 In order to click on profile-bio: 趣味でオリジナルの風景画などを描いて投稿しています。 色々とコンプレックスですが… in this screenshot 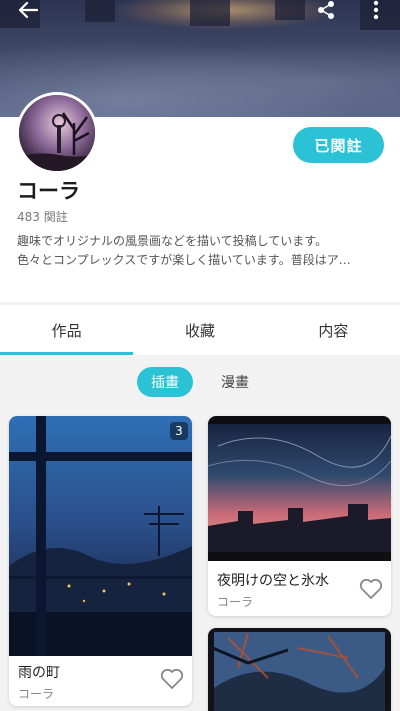, I will do `click(202, 251)`.